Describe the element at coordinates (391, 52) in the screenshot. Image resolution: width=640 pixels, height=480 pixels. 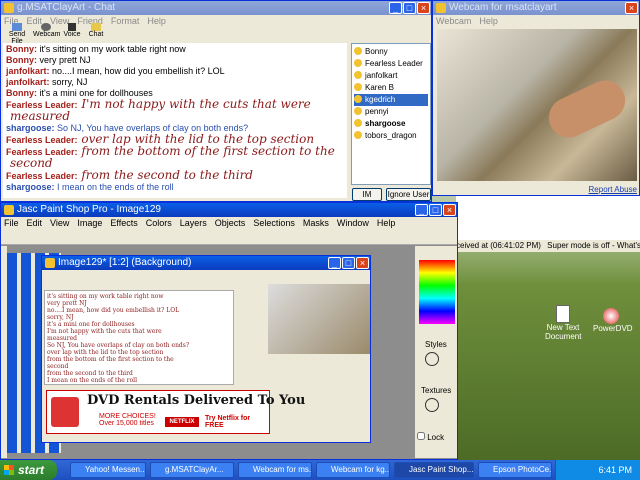
I see `user-list-item: Bonny` at that location.